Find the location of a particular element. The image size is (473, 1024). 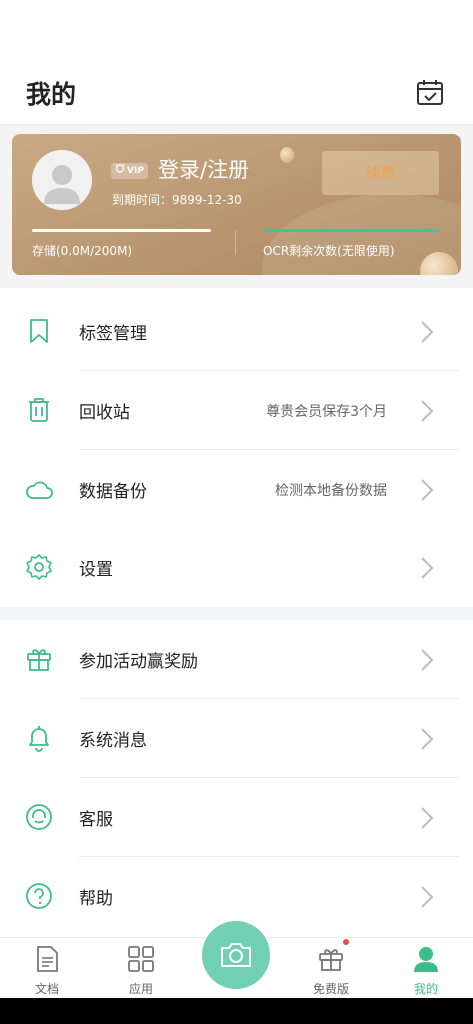

nav-tab-free-version: 免费版 is located at coordinates (331, 968).